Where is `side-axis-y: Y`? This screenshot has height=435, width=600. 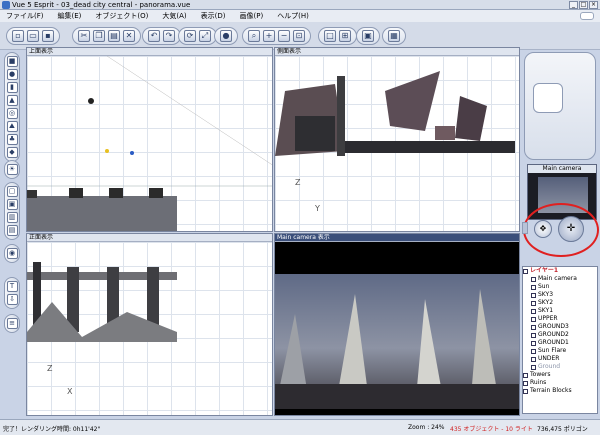
side-axis-y: Y is located at coordinates (317, 208).